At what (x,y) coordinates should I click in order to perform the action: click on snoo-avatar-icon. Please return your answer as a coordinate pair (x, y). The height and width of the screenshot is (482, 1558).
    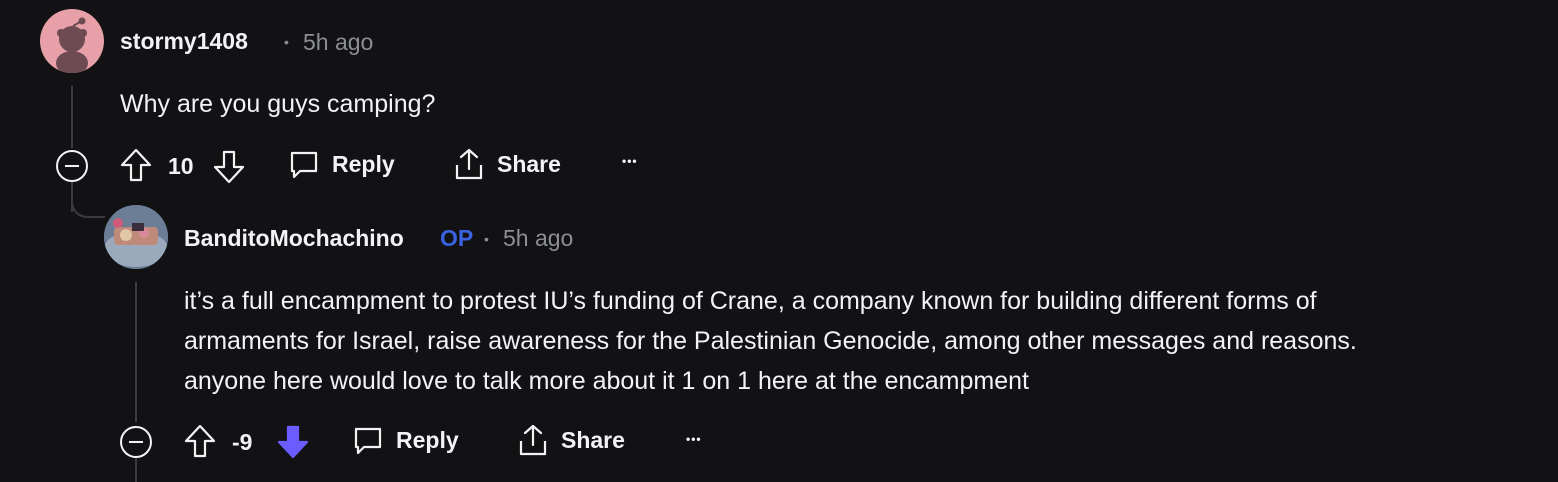
    Looking at the image, I should click on (72, 45).